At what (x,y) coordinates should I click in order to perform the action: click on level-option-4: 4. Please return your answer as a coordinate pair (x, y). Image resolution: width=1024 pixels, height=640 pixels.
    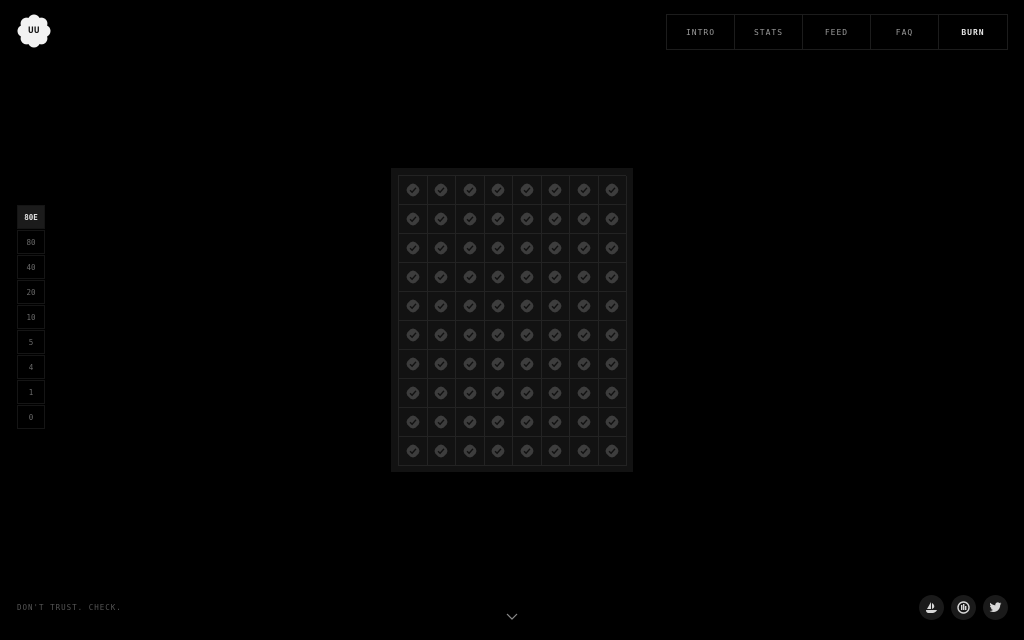
    Looking at the image, I should click on (31, 367).